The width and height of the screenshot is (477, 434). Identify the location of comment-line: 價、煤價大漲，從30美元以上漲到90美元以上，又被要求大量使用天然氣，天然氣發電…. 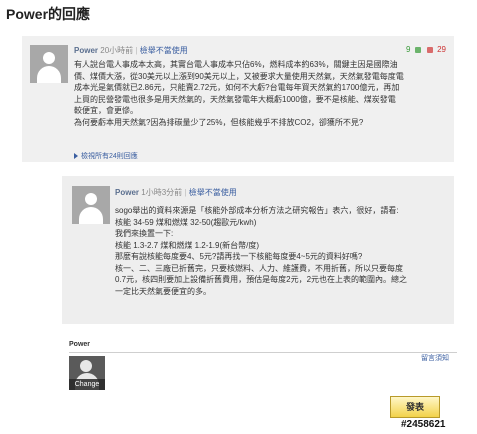
(239, 76).